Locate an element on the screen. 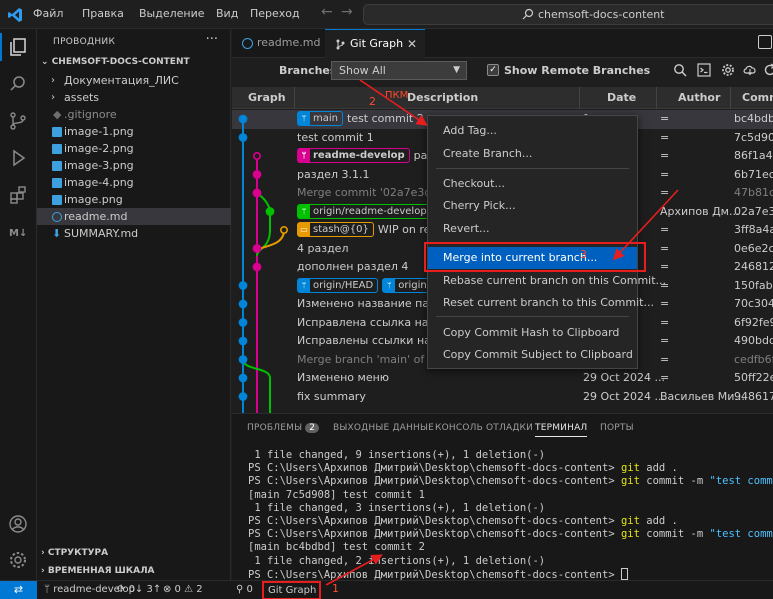 Image resolution: width=773 pixels, height=599 pixels. search-icon is located at coordinates (680, 70).